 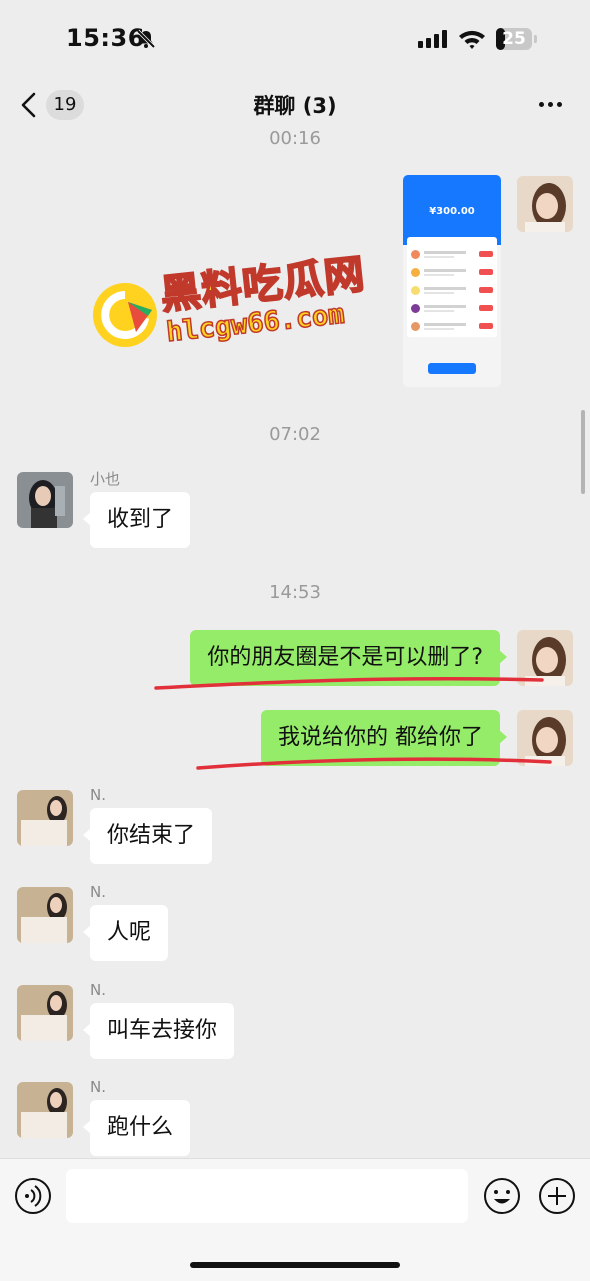 I want to click on status-time: 15:36, so click(x=105, y=38).